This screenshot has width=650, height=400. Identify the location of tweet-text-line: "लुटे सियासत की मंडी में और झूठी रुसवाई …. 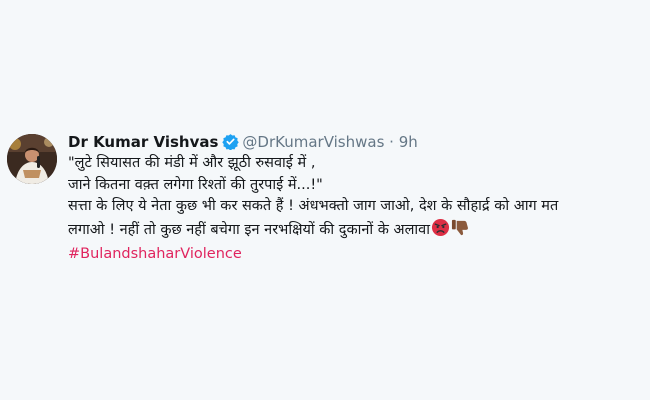
(192, 163).